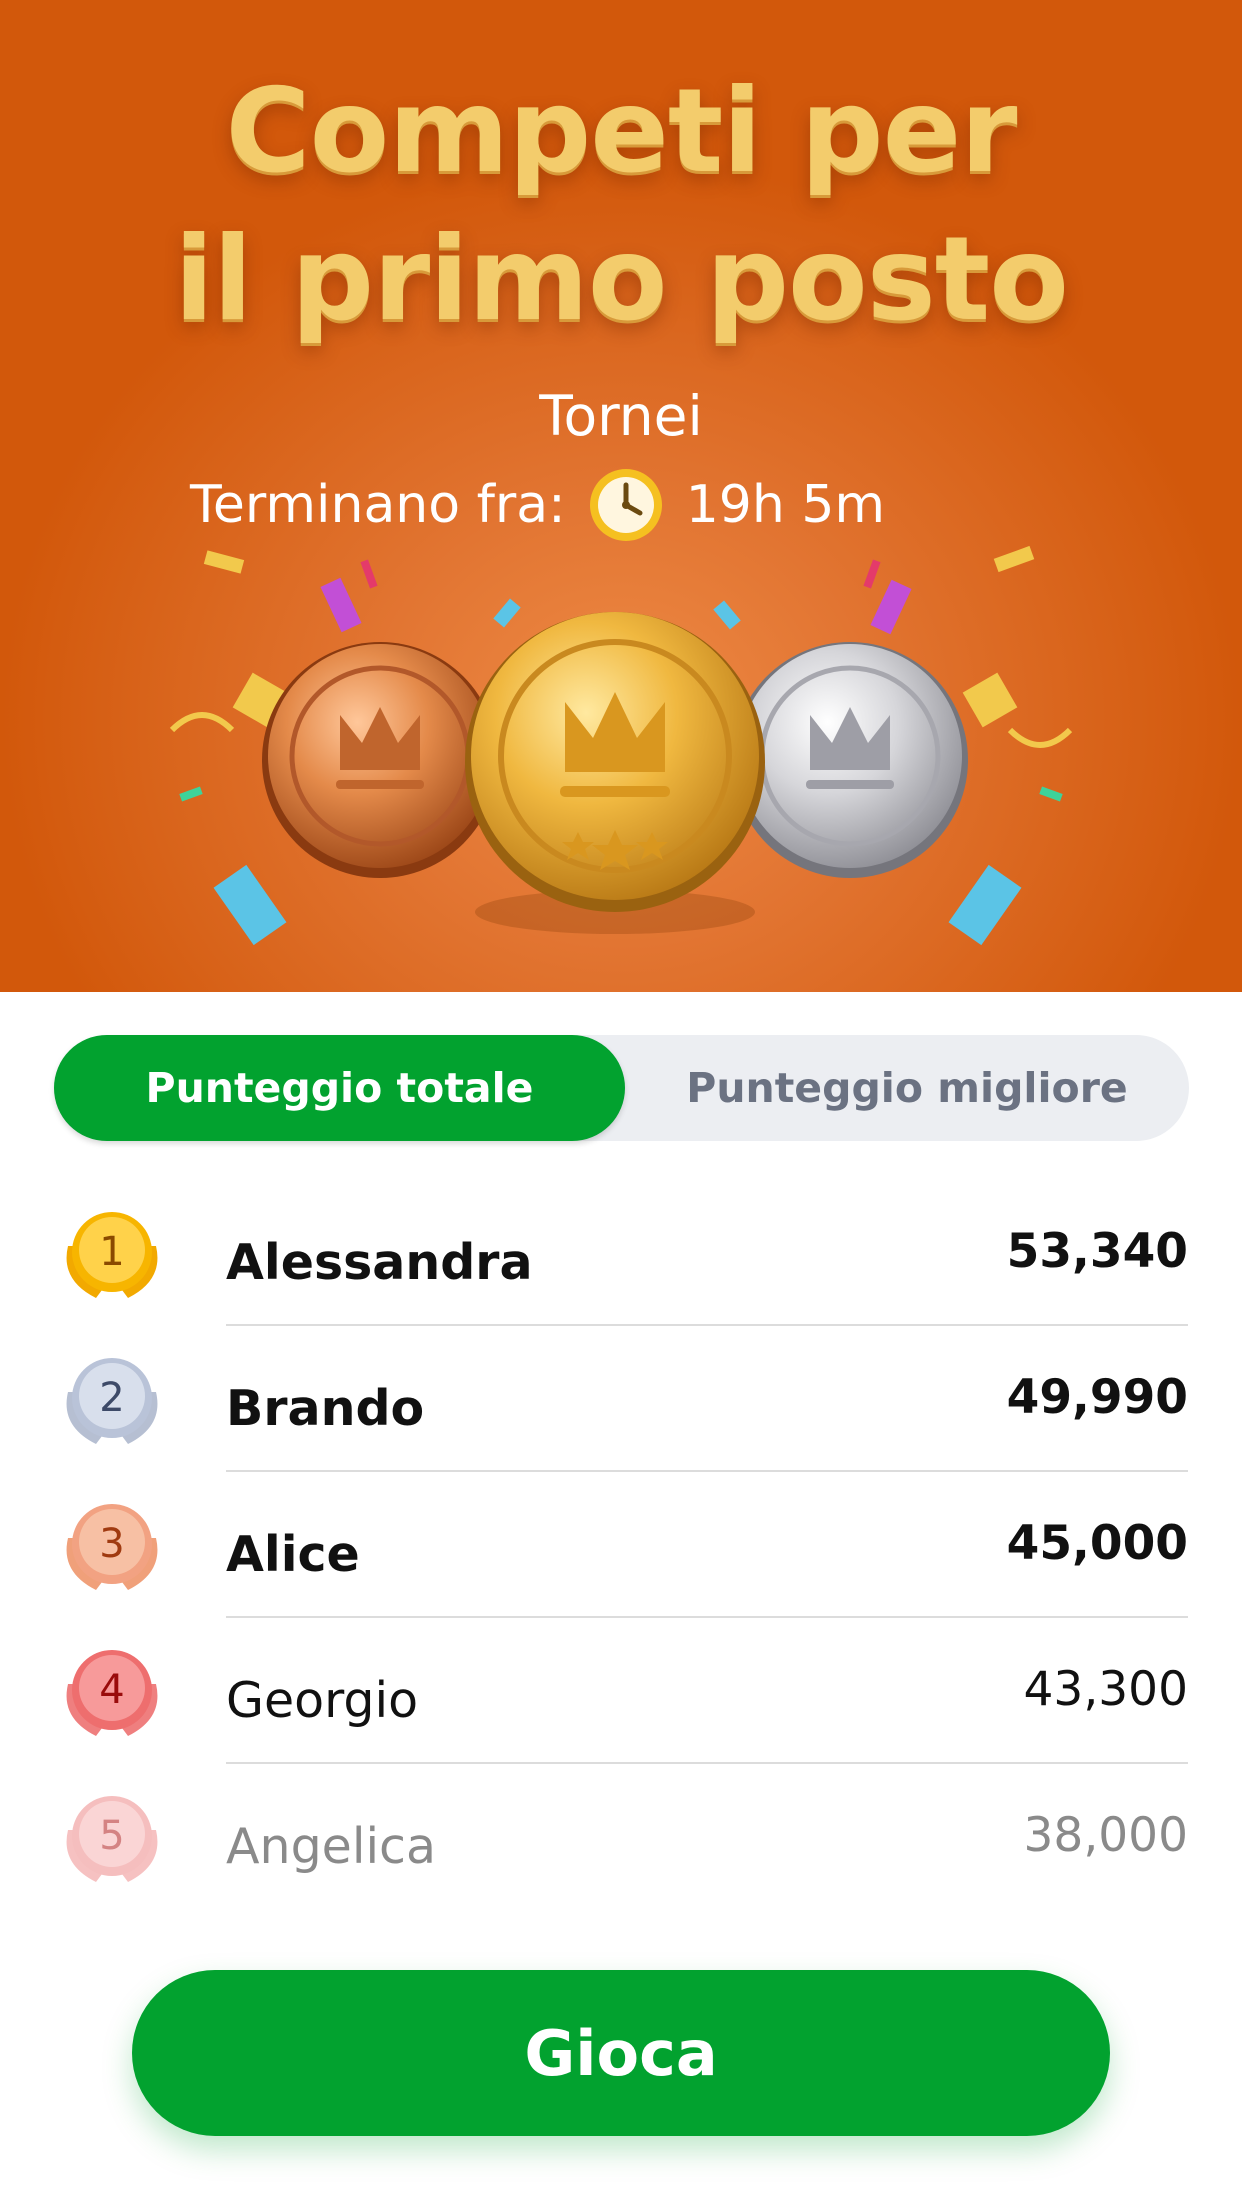  I want to click on countdown: Terminano fra: 19h 5m, so click(538, 505).